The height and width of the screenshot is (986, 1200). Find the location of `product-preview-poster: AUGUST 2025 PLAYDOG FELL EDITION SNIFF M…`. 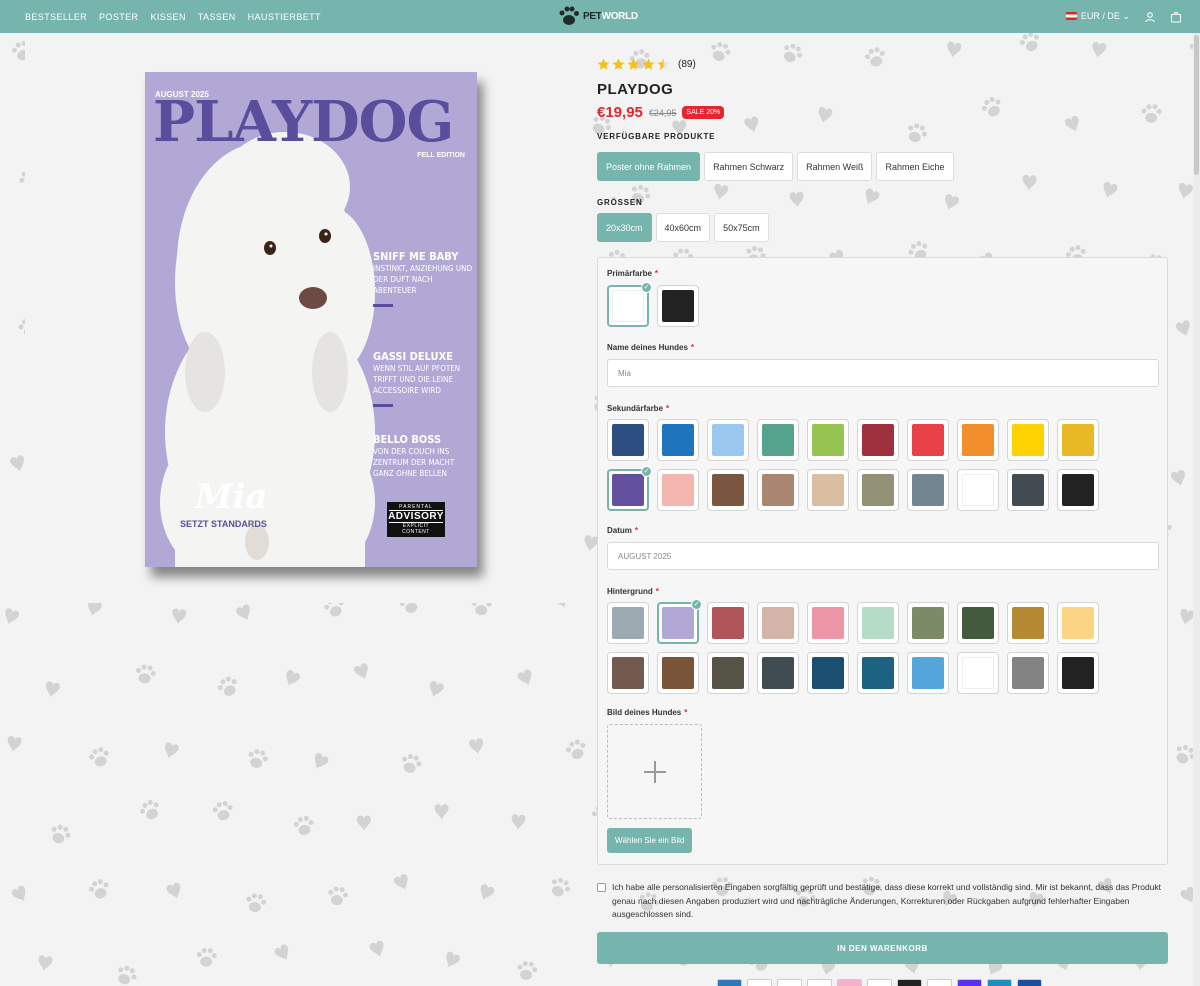

product-preview-poster: AUGUST 2025 PLAYDOG FELL EDITION SNIFF M… is located at coordinates (311, 319).